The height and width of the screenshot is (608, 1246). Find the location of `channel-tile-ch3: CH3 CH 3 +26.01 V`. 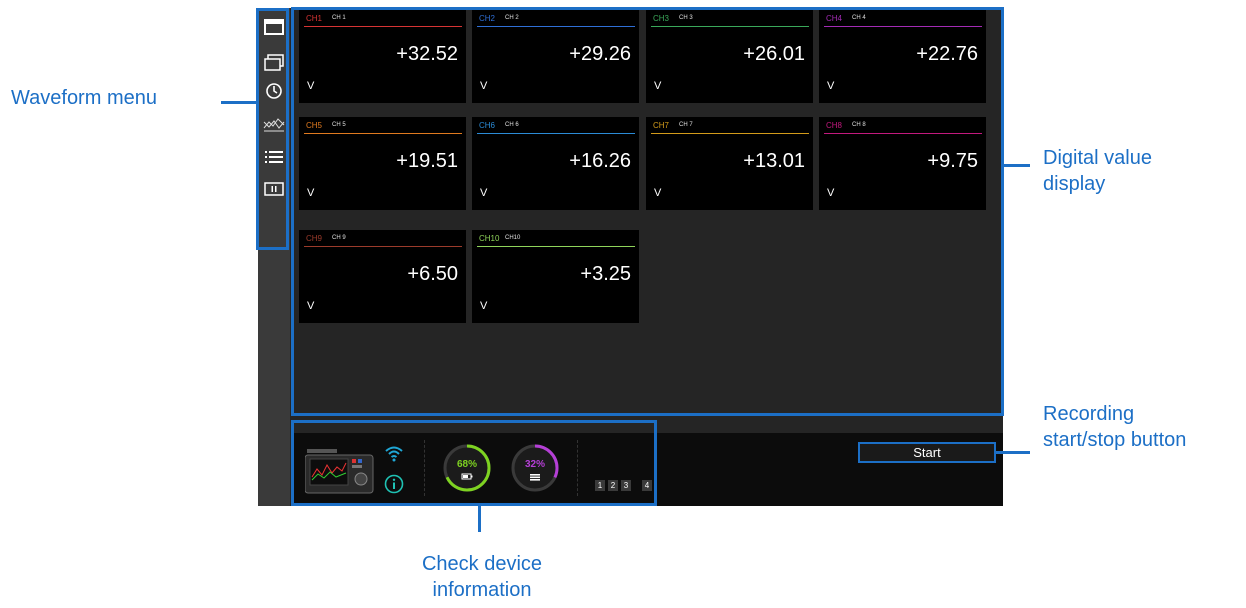

channel-tile-ch3: CH3 CH 3 +26.01 V is located at coordinates (729, 56).